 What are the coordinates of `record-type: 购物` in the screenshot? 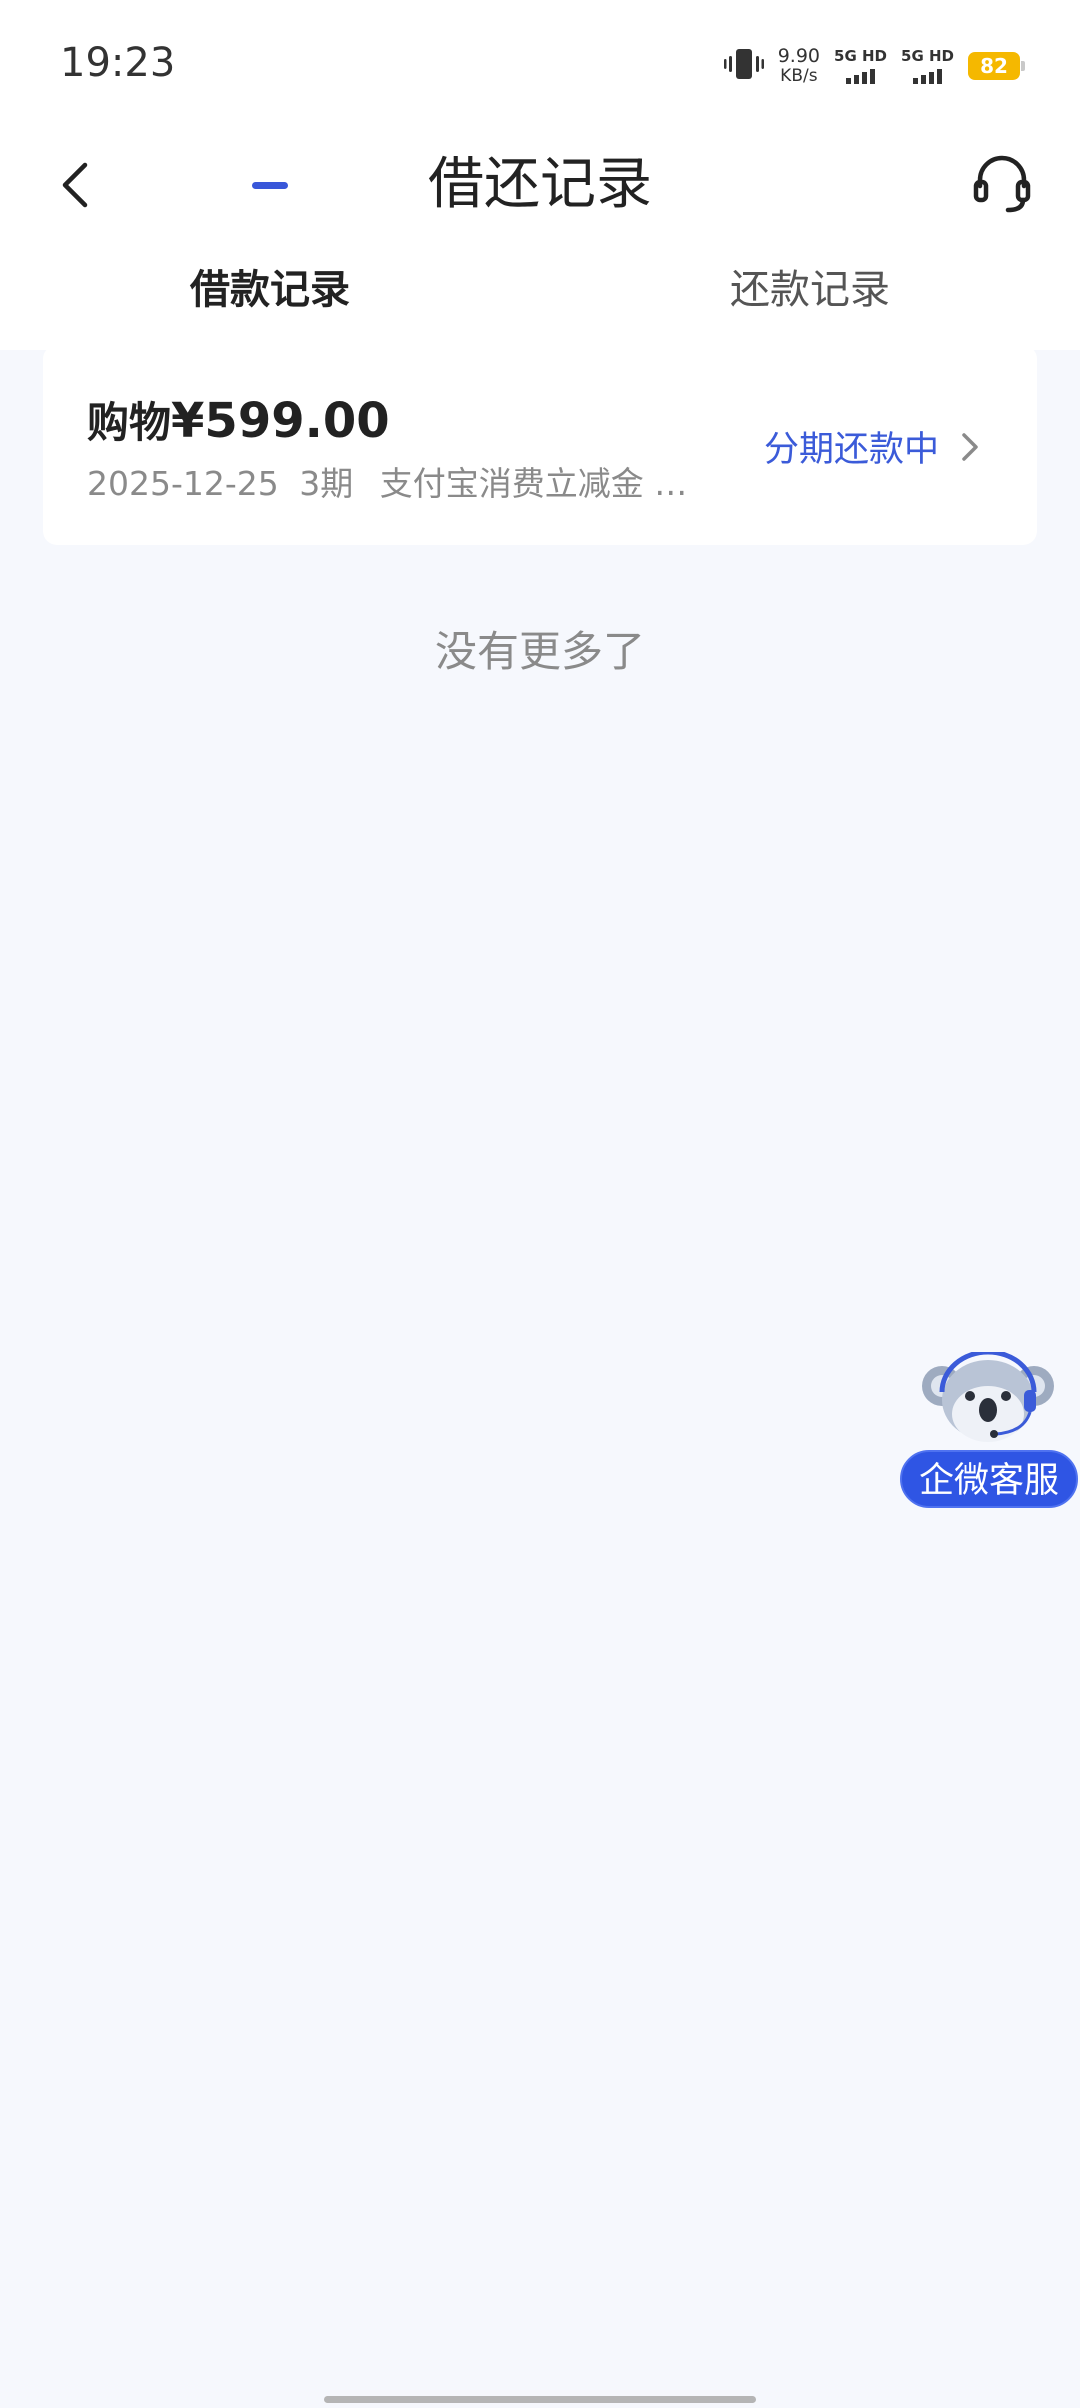 It's located at (129, 422).